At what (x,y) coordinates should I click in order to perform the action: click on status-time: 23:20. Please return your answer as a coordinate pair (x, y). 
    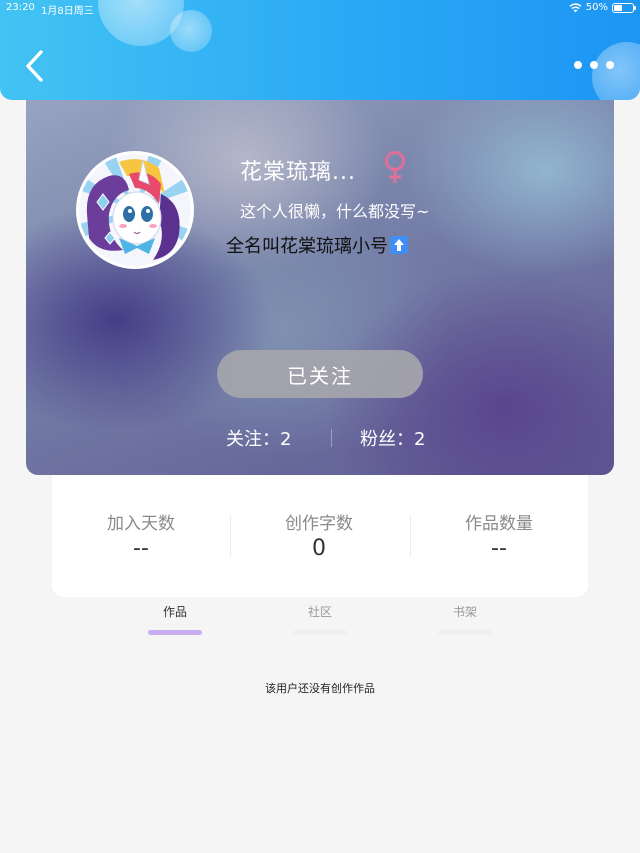
    Looking at the image, I should click on (20, 7).